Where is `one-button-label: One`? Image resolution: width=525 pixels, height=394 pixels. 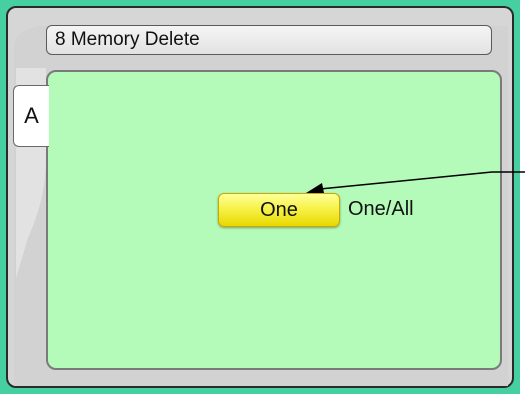
one-button-label: One is located at coordinates (279, 209).